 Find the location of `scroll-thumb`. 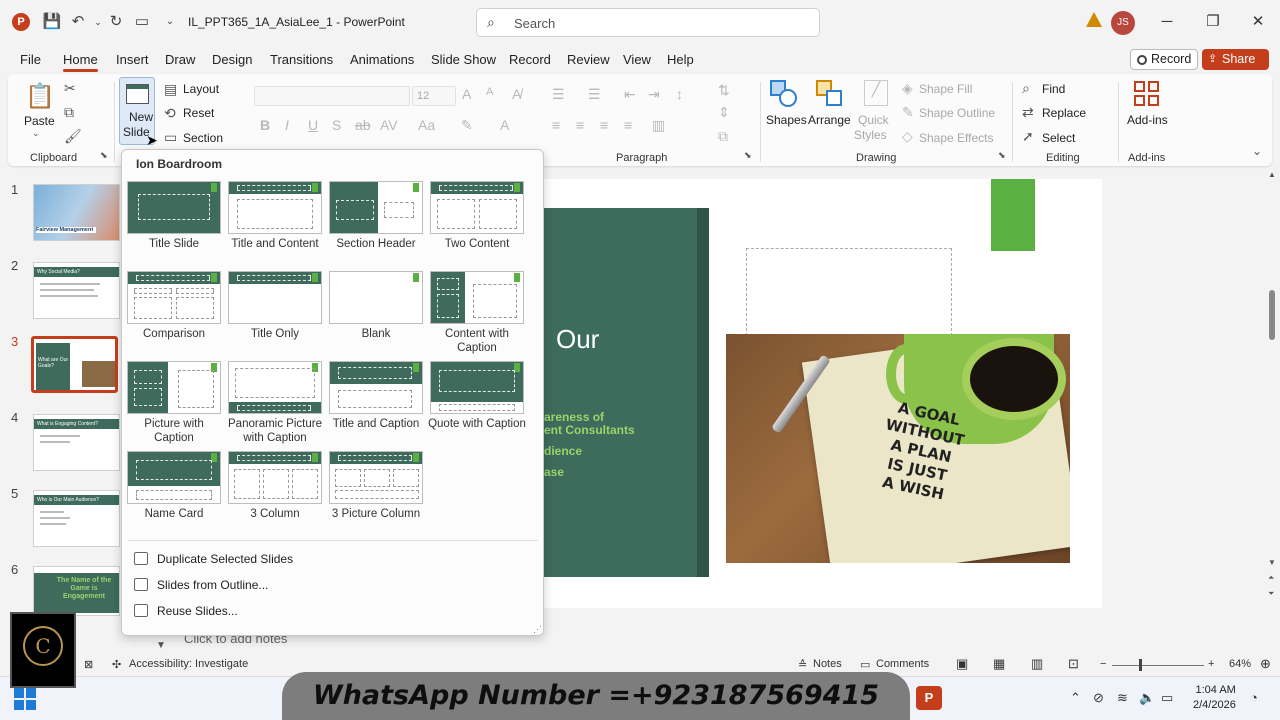

scroll-thumb is located at coordinates (1272, 315).